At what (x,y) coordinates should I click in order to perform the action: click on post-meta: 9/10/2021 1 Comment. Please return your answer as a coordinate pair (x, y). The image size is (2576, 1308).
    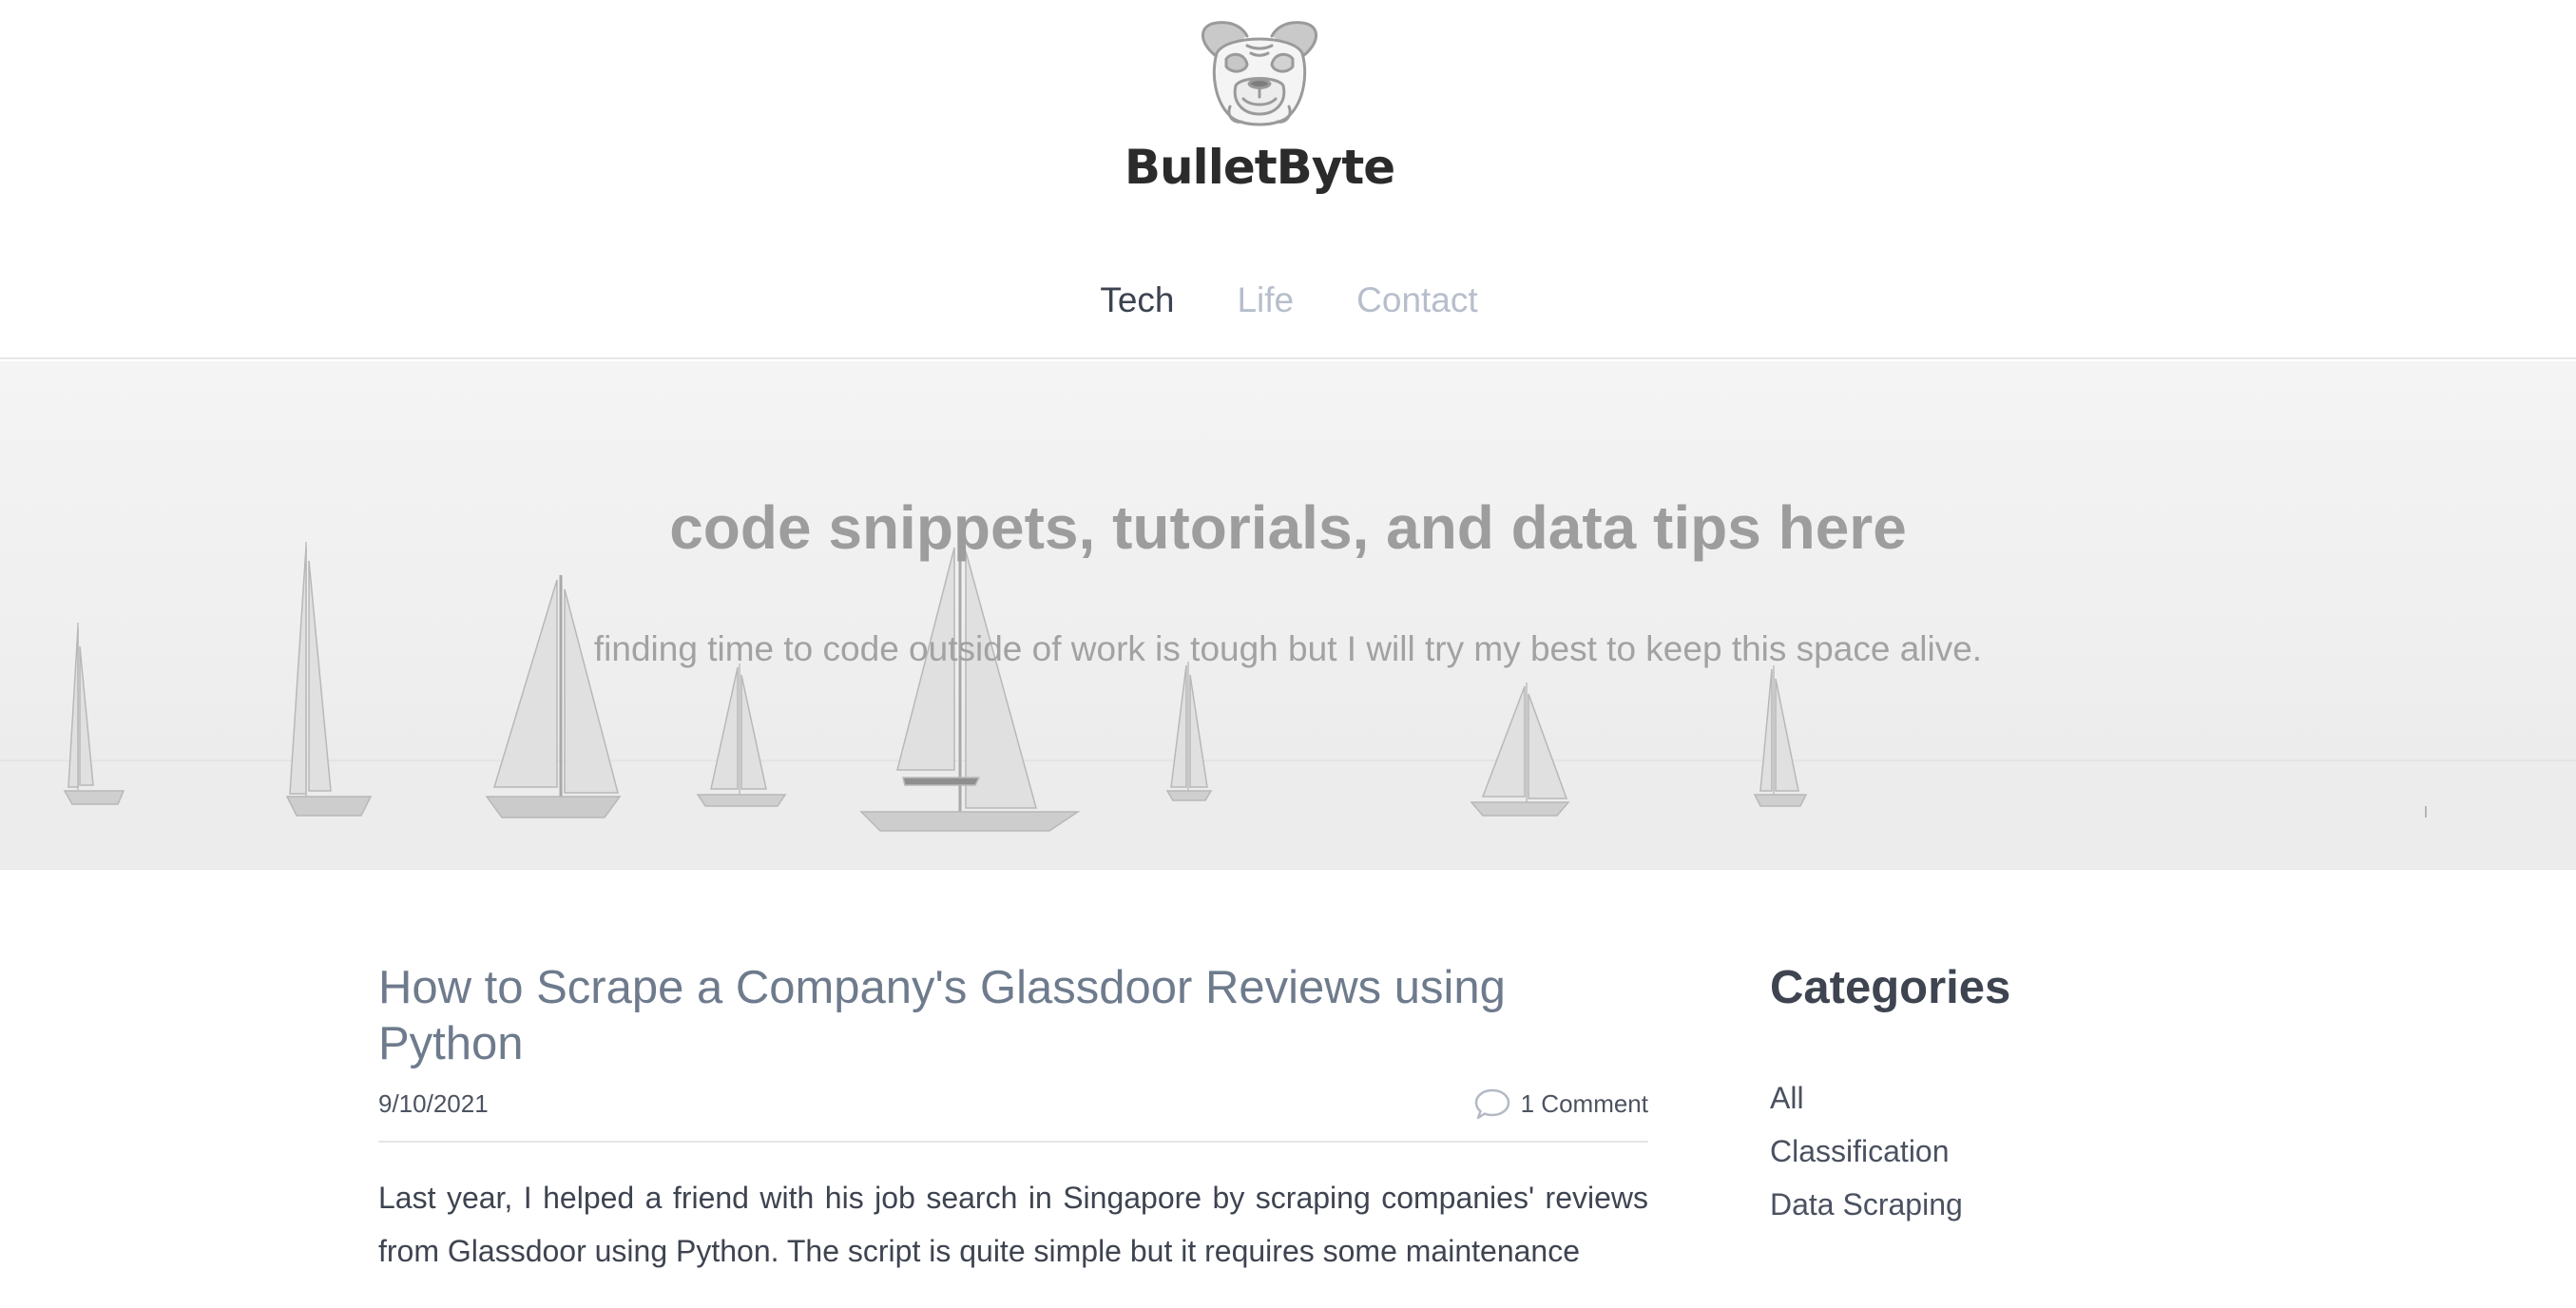
    Looking at the image, I should click on (1013, 1115).